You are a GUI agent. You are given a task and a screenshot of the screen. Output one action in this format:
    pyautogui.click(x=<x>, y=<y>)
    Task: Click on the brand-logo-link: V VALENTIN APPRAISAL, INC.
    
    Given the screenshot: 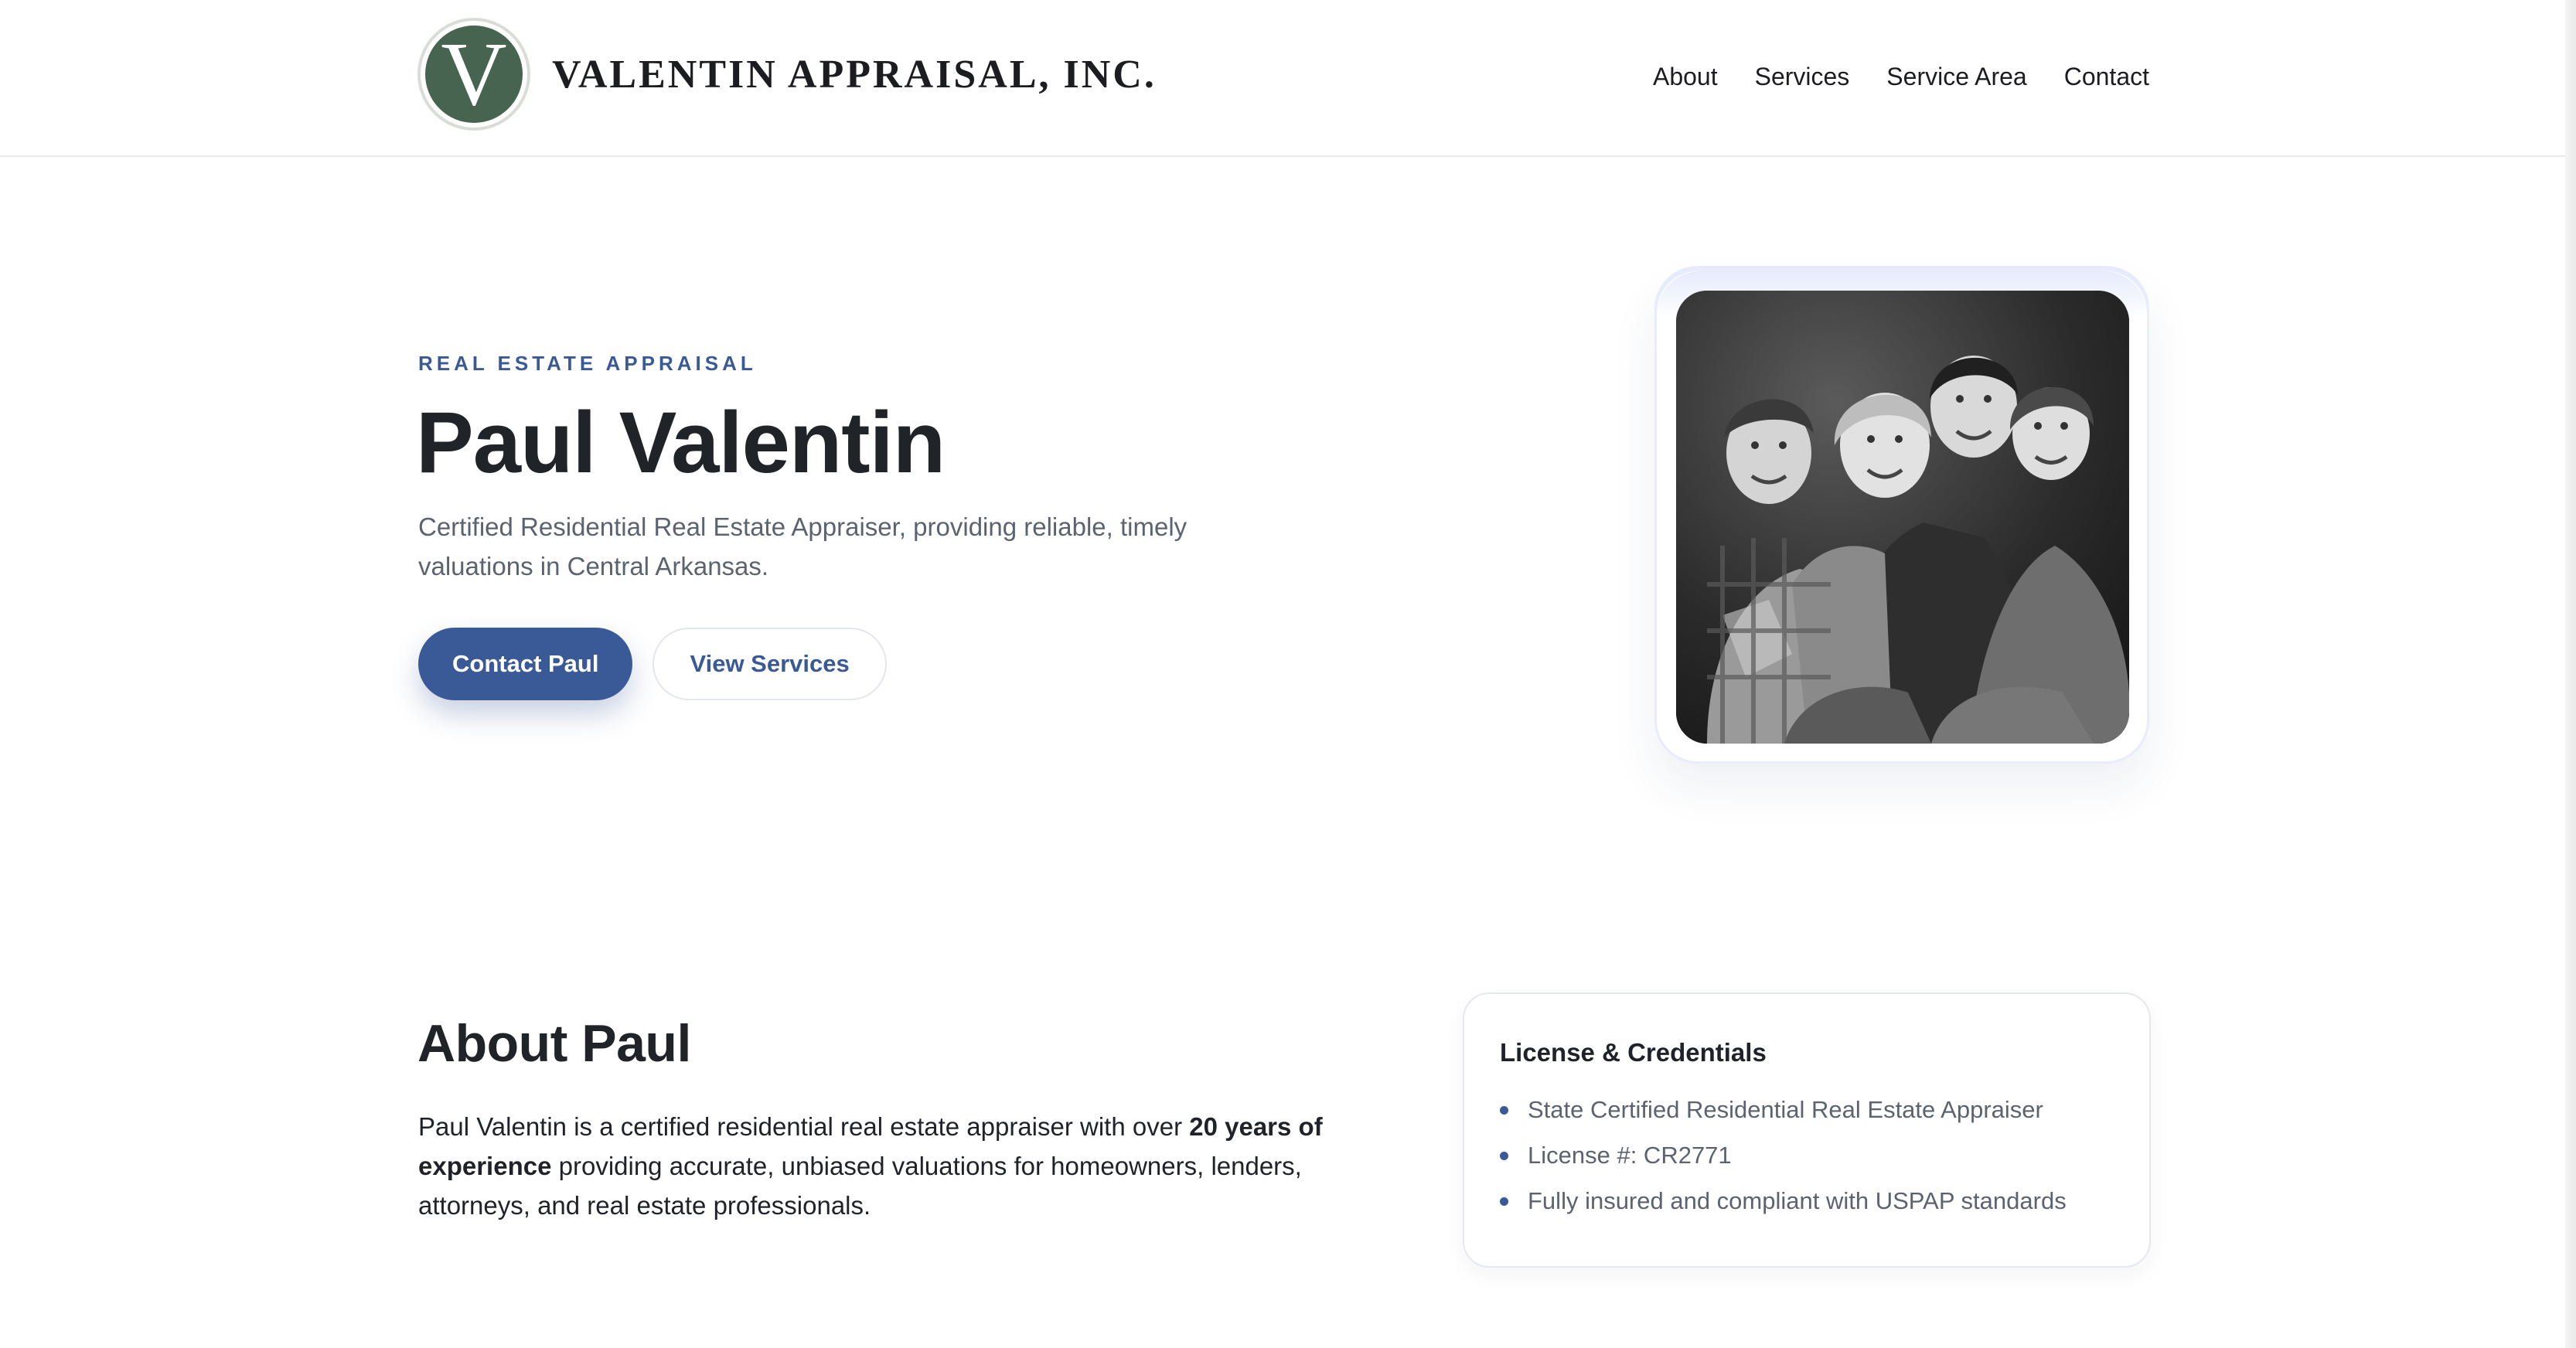 What is the action you would take?
    pyautogui.click(x=787, y=74)
    